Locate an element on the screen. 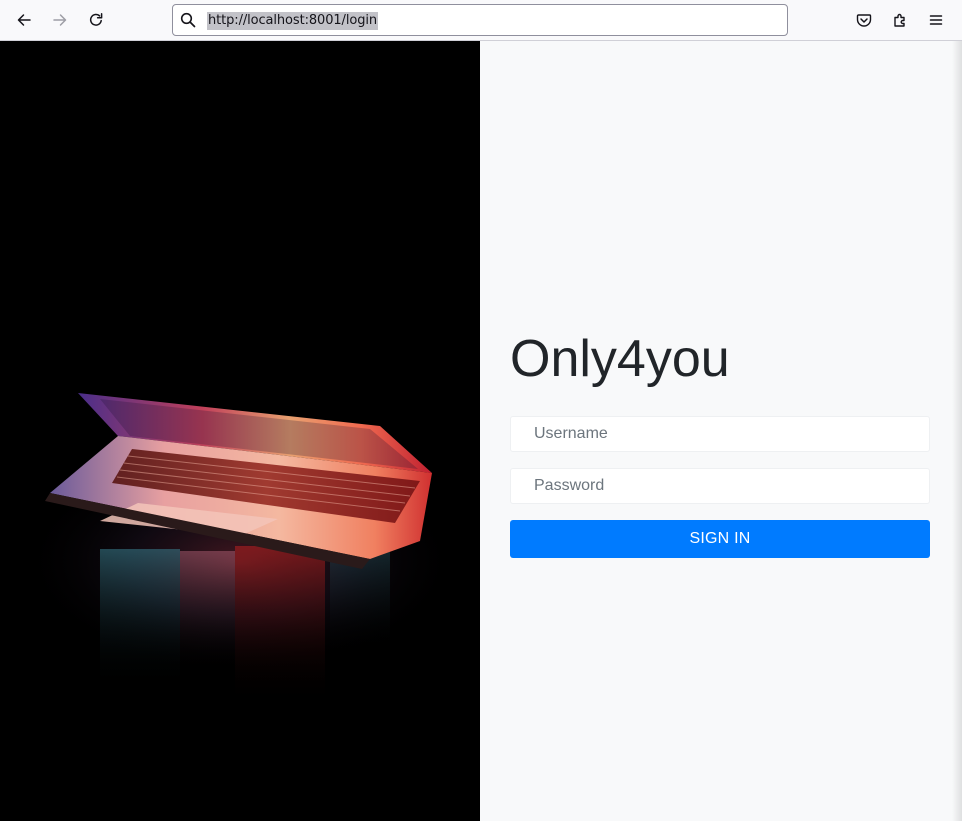 The image size is (962, 821). back-button is located at coordinates (24, 20).